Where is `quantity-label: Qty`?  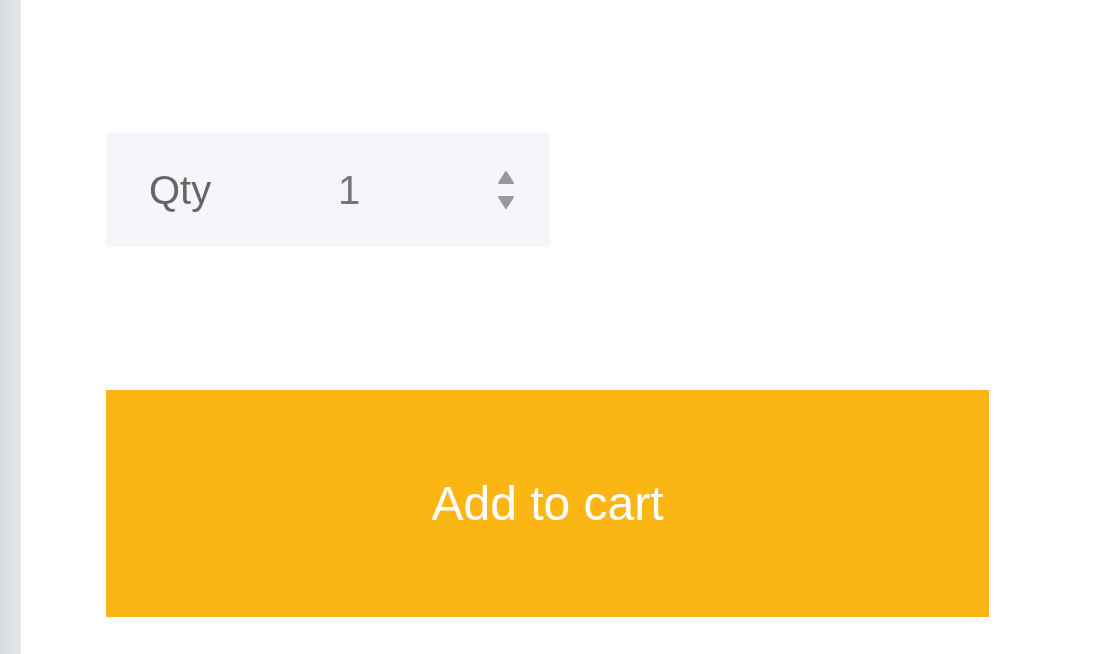 quantity-label: Qty is located at coordinates (181, 190).